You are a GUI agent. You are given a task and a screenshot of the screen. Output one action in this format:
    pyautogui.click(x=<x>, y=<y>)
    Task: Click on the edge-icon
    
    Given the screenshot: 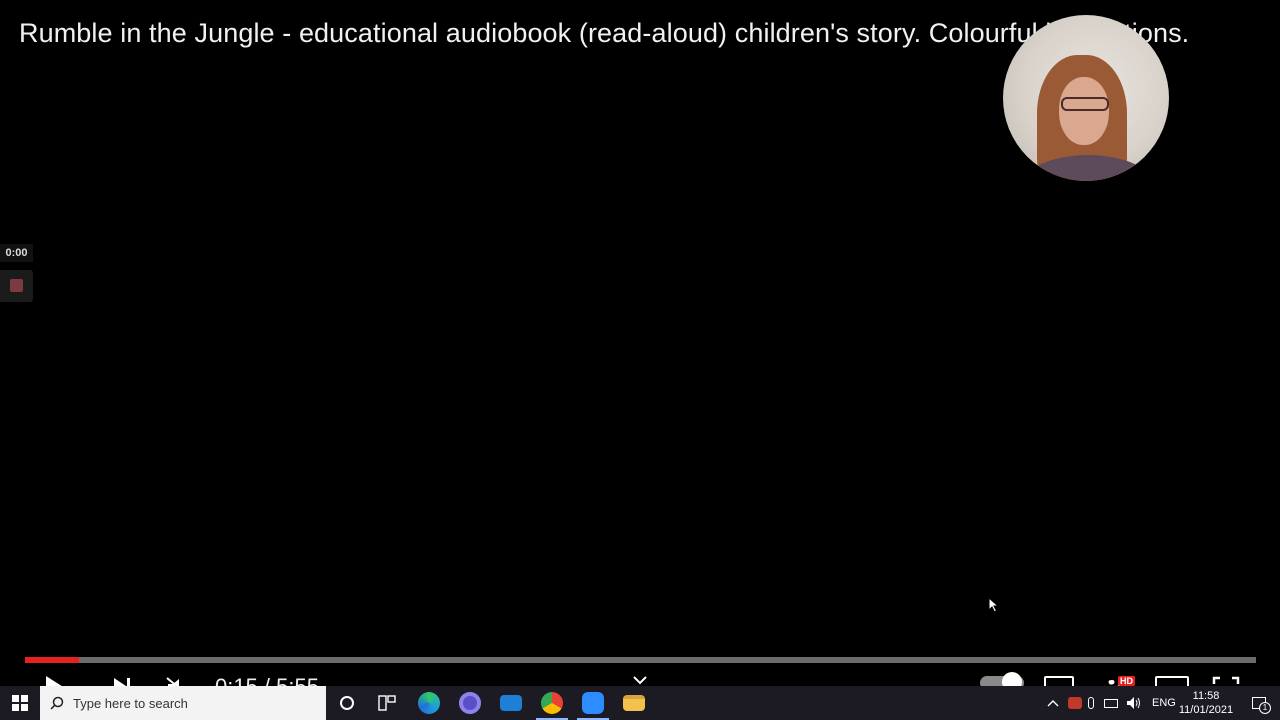 What is the action you would take?
    pyautogui.click(x=429, y=703)
    